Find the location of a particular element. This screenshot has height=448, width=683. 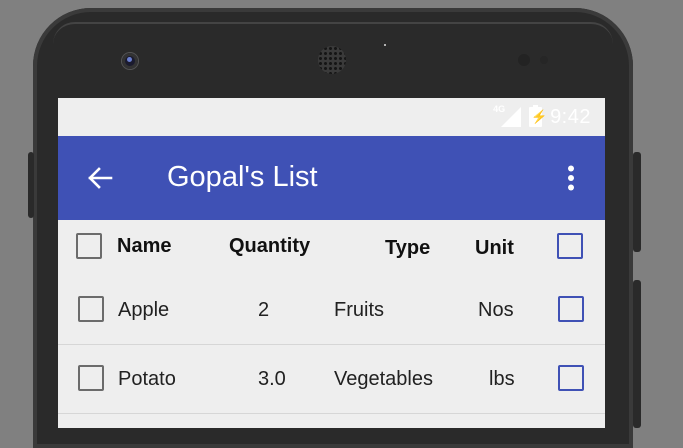

arrow-left-icon is located at coordinates (100, 178).